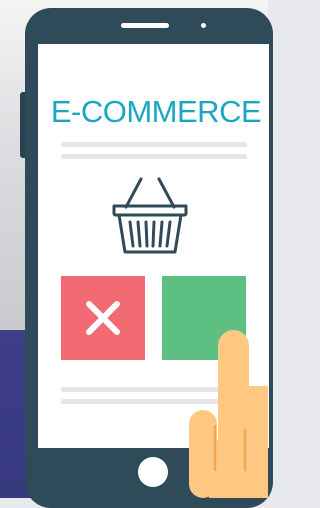 The height and width of the screenshot is (508, 320). What do you see at coordinates (145, 25) in the screenshot?
I see `phone-speaker` at bounding box center [145, 25].